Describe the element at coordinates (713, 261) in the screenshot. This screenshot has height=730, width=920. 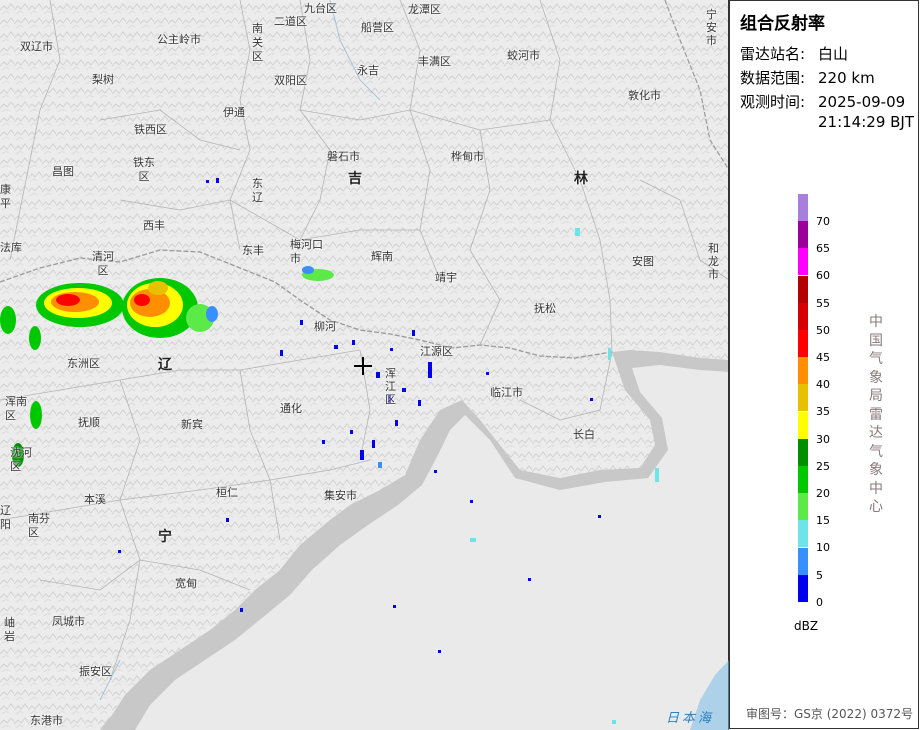
I see `place-label: 和龙市` at that location.